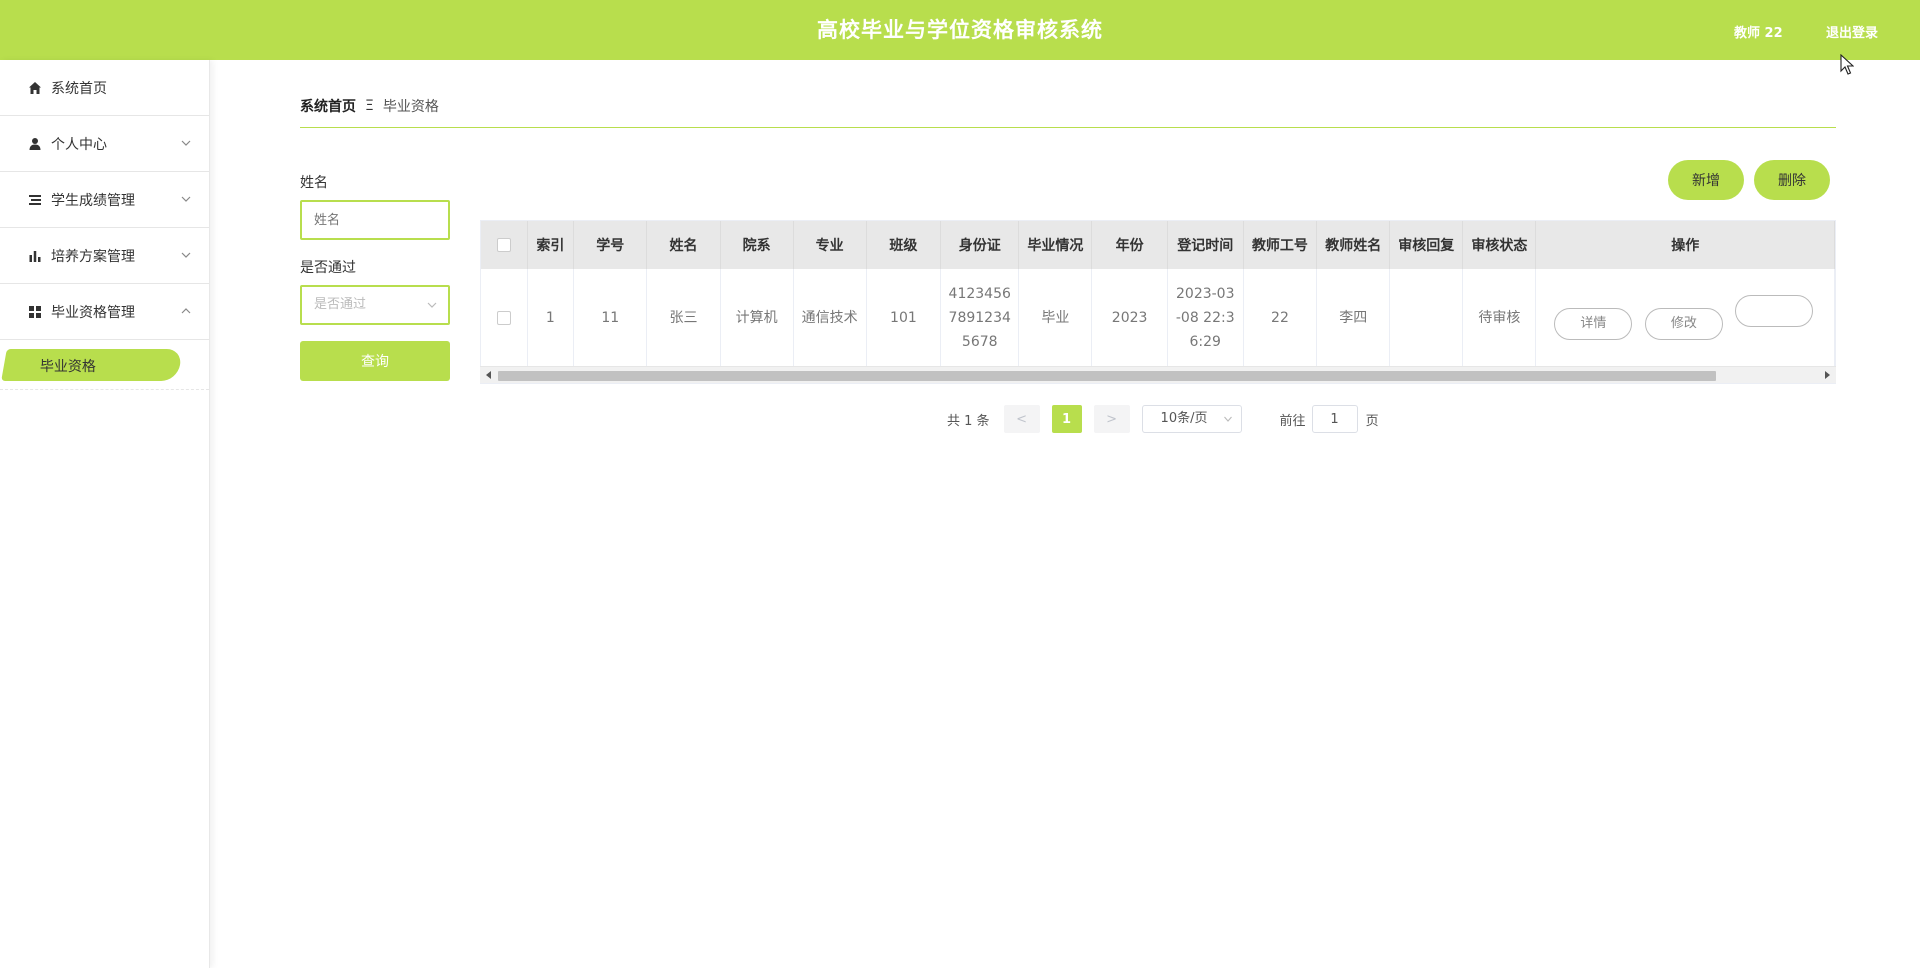 The width and height of the screenshot is (1920, 968). Describe the element at coordinates (1205, 341) in the screenshot. I see `time-line: 6:29` at that location.